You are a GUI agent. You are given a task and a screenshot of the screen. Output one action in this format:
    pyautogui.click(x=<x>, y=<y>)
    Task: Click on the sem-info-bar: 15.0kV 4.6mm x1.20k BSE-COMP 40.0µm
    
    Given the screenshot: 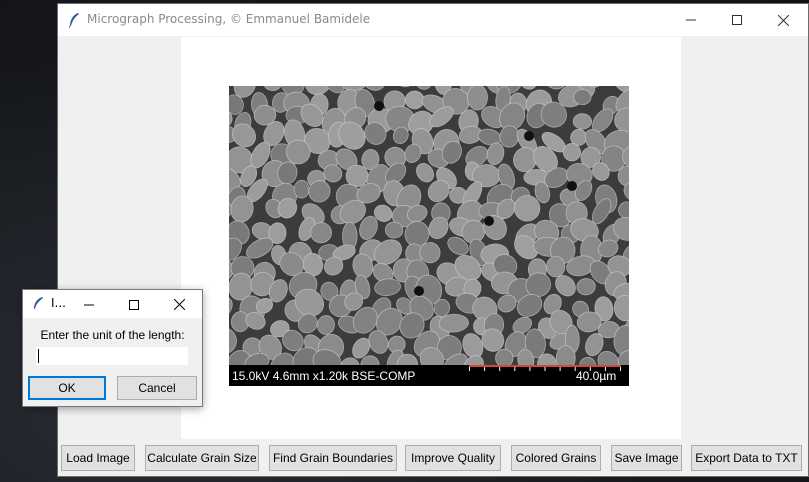 What is the action you would take?
    pyautogui.click(x=429, y=375)
    